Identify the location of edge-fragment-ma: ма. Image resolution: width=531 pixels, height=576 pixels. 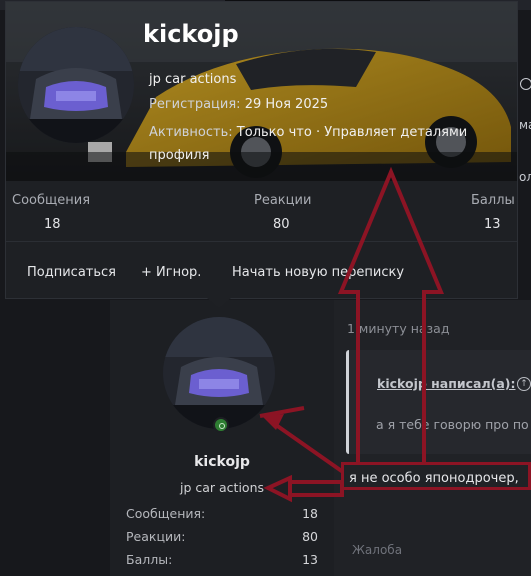
(525, 125).